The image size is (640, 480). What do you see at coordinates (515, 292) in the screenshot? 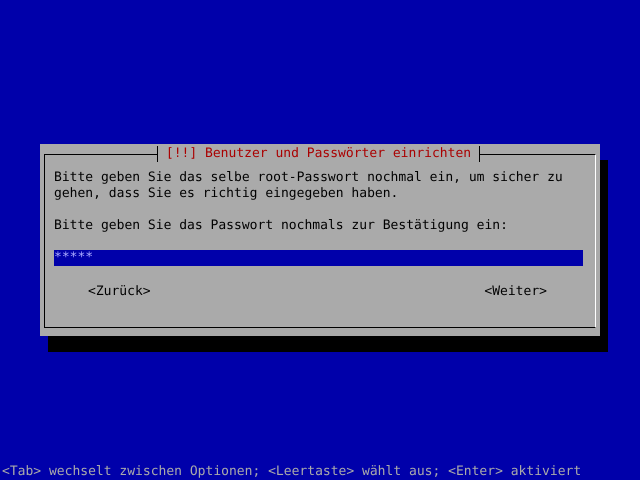
I see `dialog-button: <Weiter>` at bounding box center [515, 292].